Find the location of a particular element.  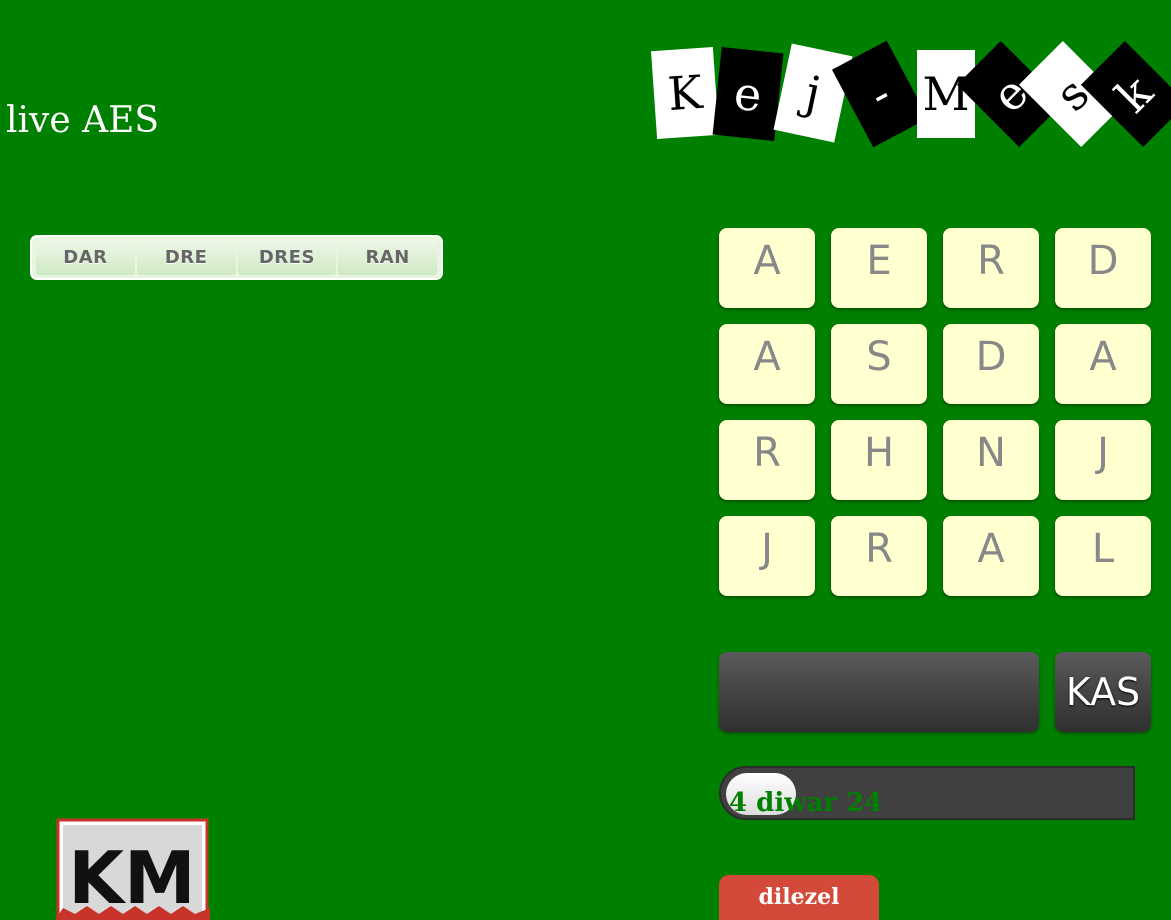

km-badge-image: KM is located at coordinates (132, 869).